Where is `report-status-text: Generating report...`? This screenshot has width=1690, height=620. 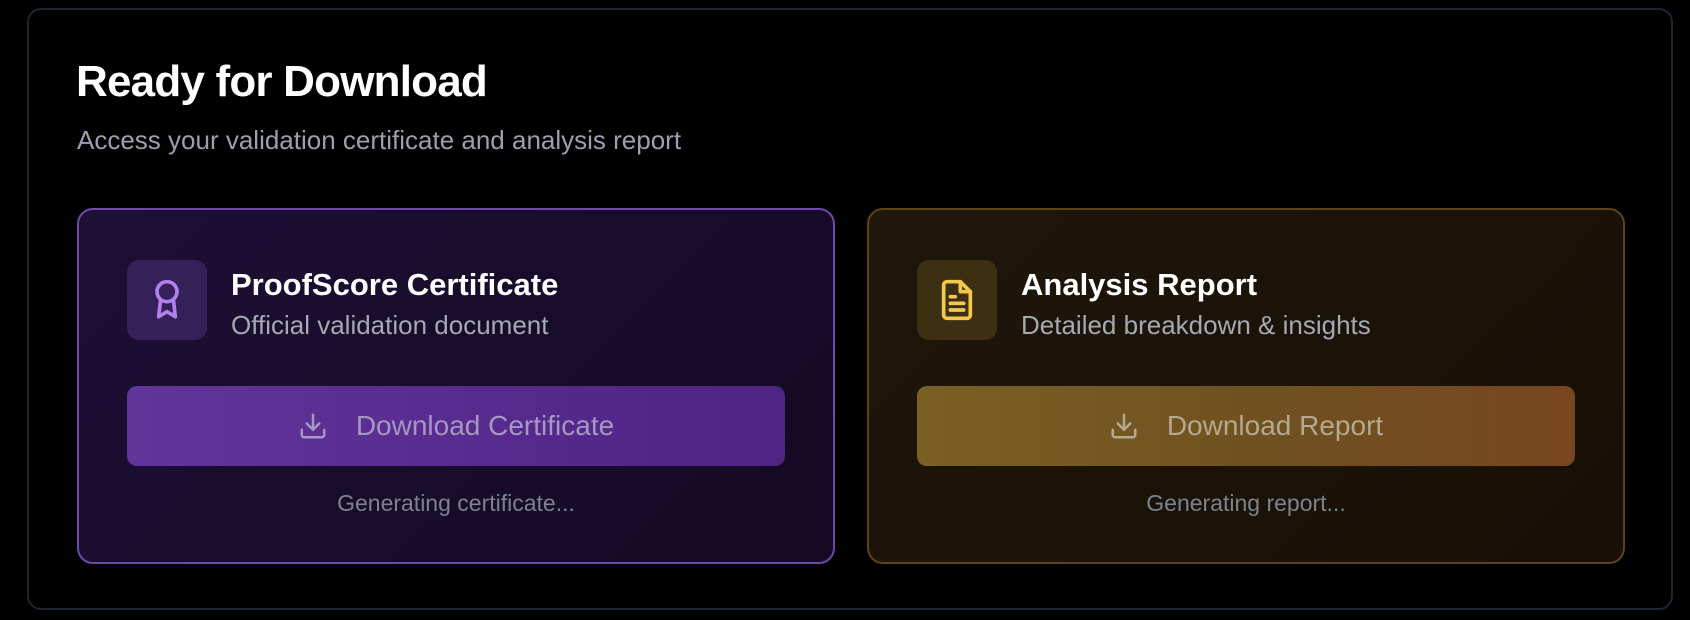 report-status-text: Generating report... is located at coordinates (1246, 503).